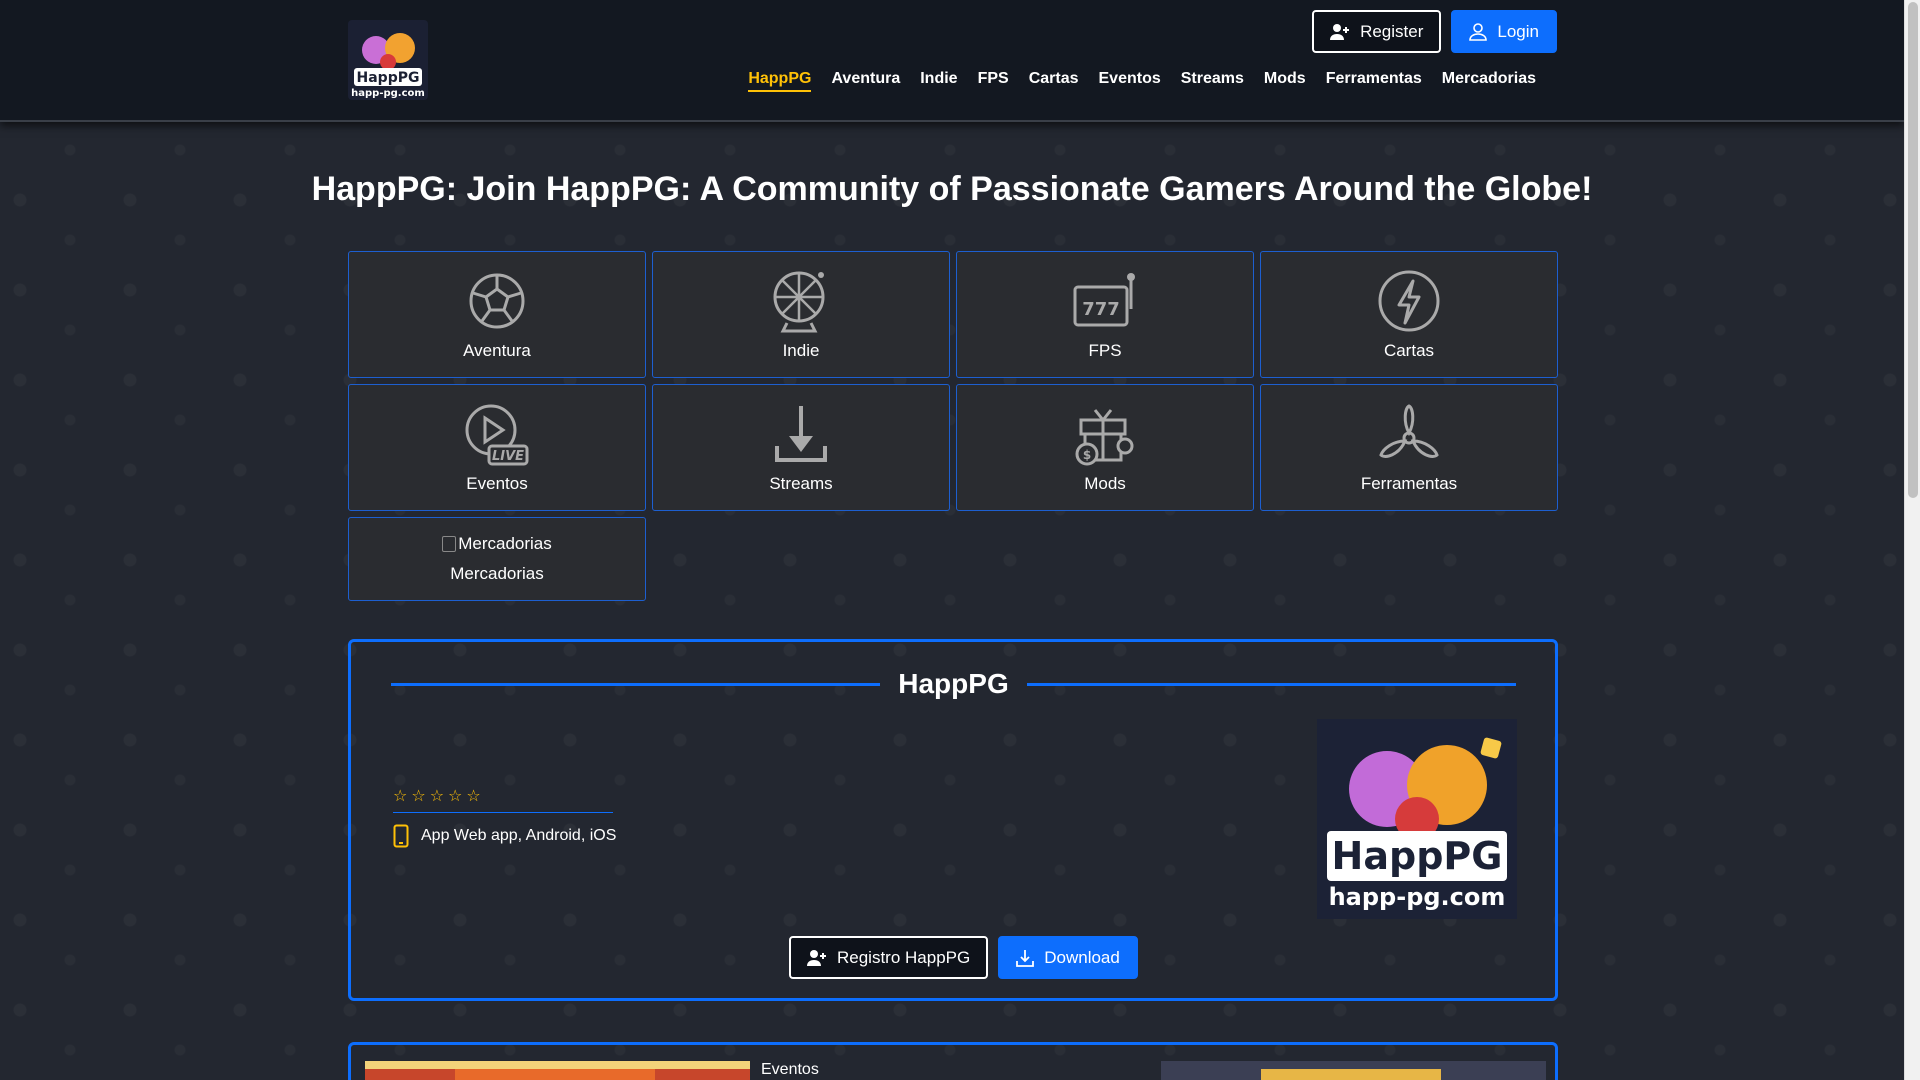 The width and height of the screenshot is (1920, 1080). What do you see at coordinates (1374, 81) in the screenshot?
I see `nav-item-ferramentas: Ferramentas` at bounding box center [1374, 81].